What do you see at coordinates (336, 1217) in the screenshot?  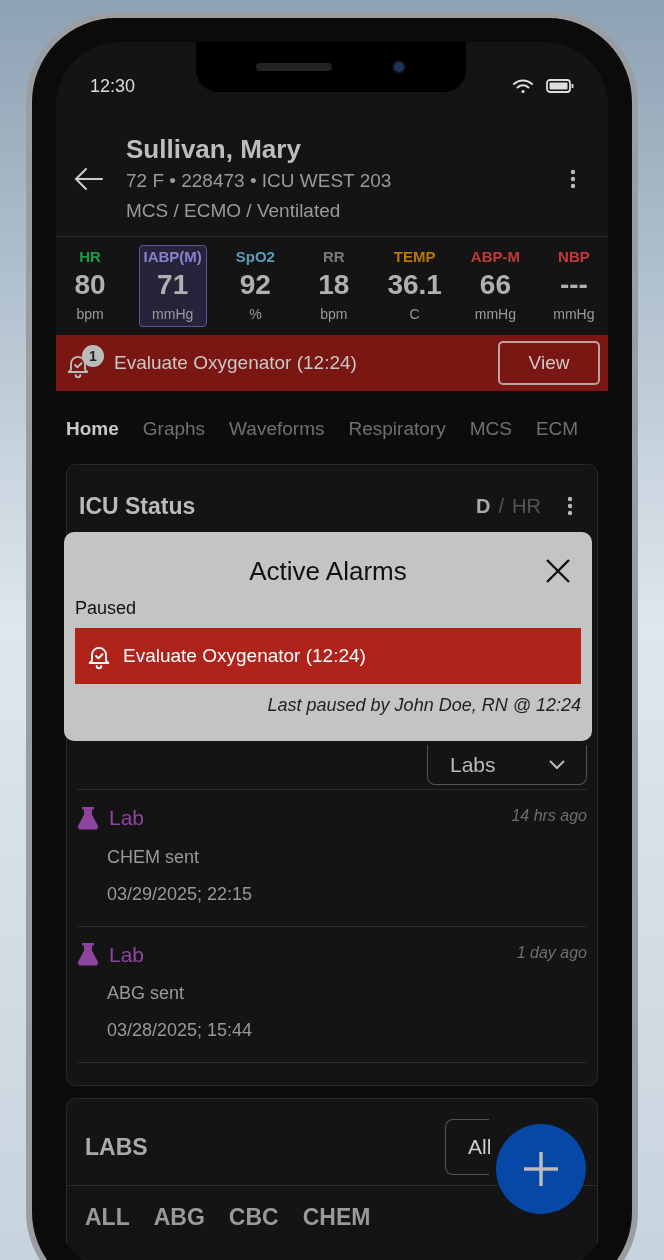 I see `lab-filter-tab: CHEM` at bounding box center [336, 1217].